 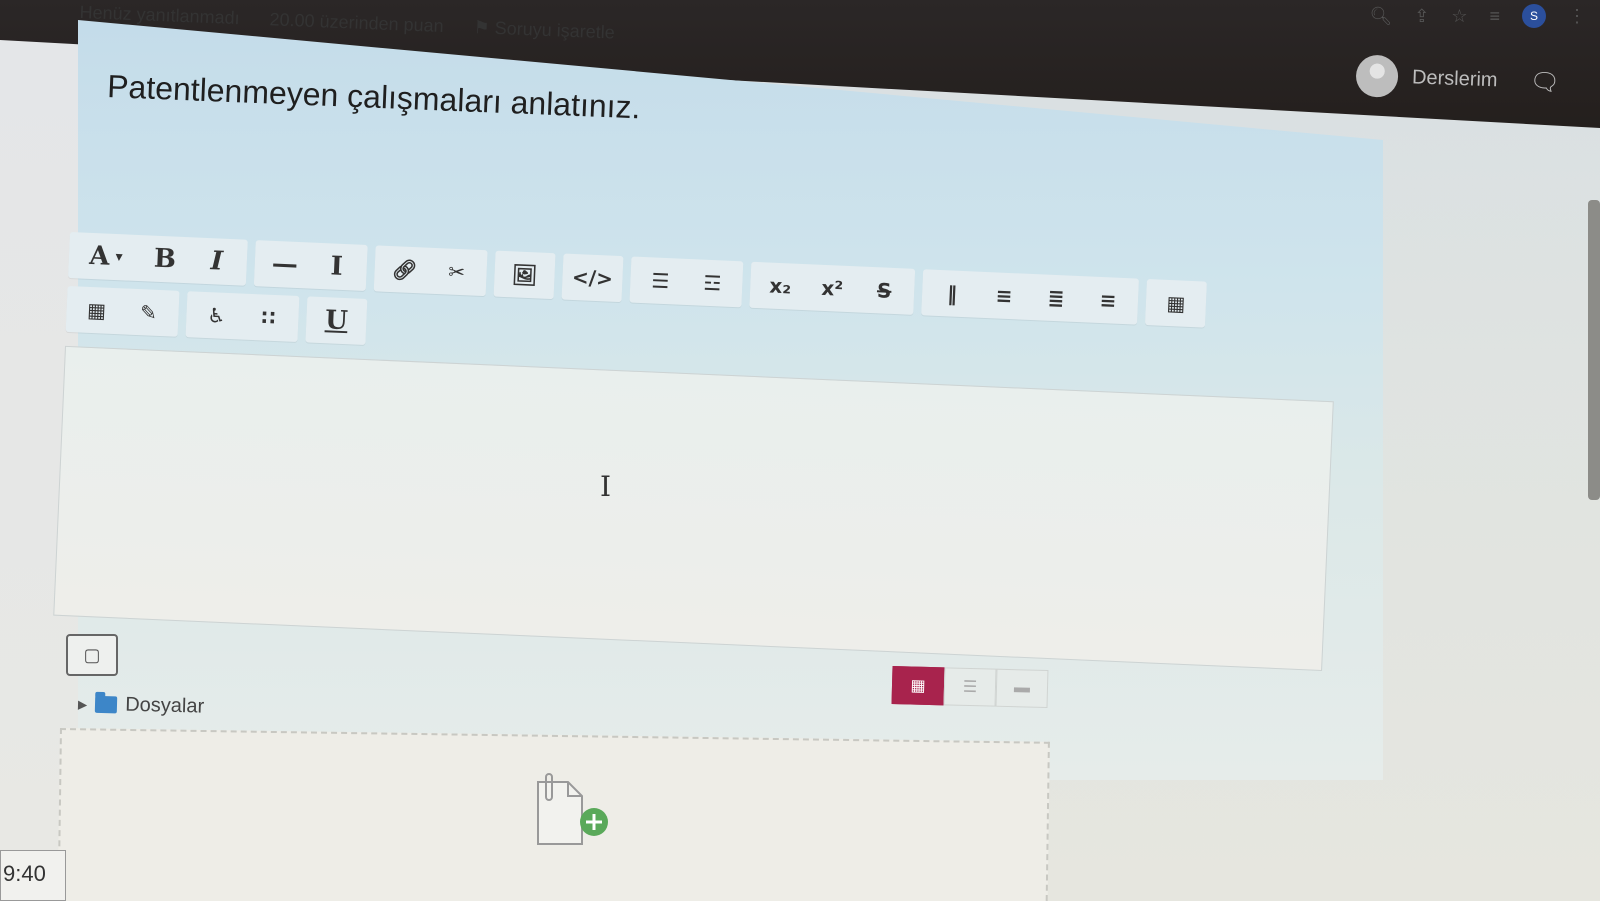 I want to click on files-section-toggle: ▶ Dosyalar, so click(x=141, y=705).